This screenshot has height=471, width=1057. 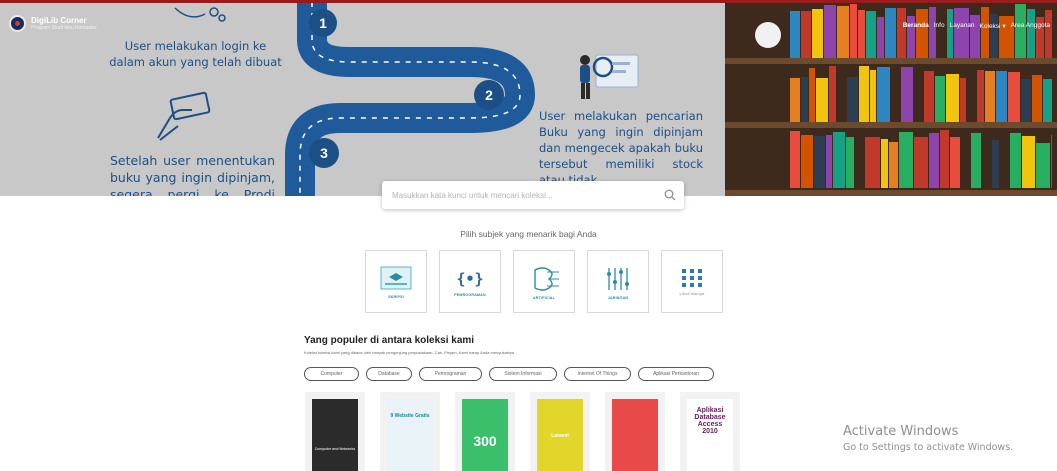 What do you see at coordinates (560, 435) in the screenshot?
I see `book-cover: Laravel` at bounding box center [560, 435].